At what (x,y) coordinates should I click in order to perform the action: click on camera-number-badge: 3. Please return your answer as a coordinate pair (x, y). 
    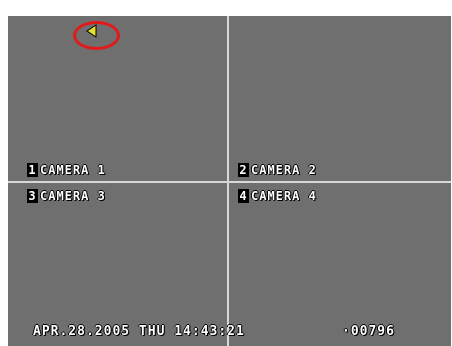
    Looking at the image, I should click on (32, 196).